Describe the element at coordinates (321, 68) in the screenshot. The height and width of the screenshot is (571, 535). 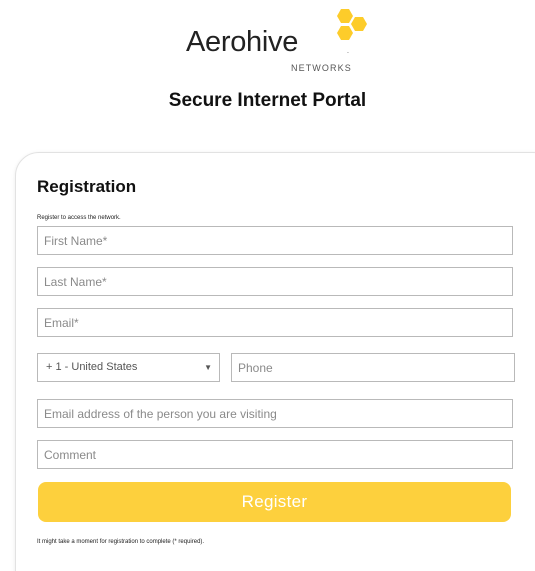
I see `brand-subtitle: NETWORKS` at that location.